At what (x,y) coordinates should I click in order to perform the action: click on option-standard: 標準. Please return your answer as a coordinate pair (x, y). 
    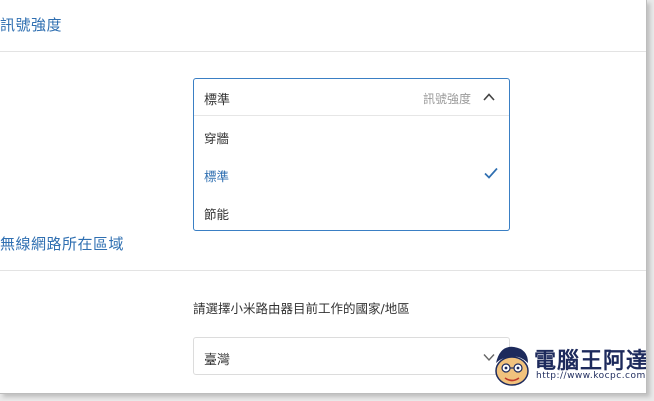
    Looking at the image, I should click on (351, 173).